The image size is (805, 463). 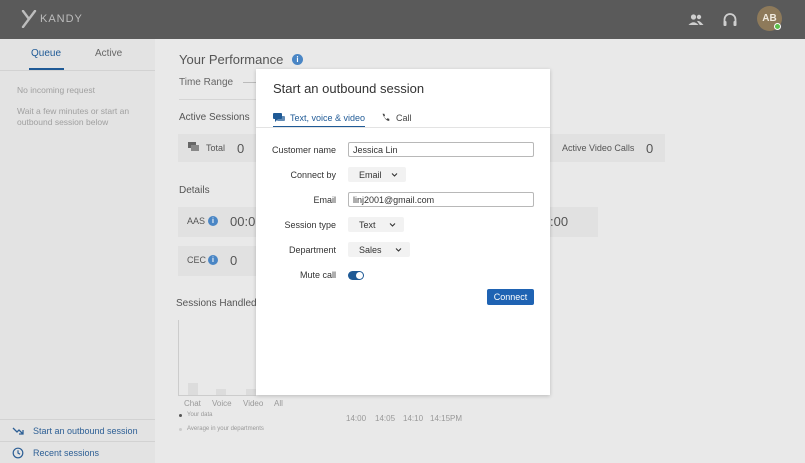 I want to click on detail-card-right: :00, so click(x=574, y=222).